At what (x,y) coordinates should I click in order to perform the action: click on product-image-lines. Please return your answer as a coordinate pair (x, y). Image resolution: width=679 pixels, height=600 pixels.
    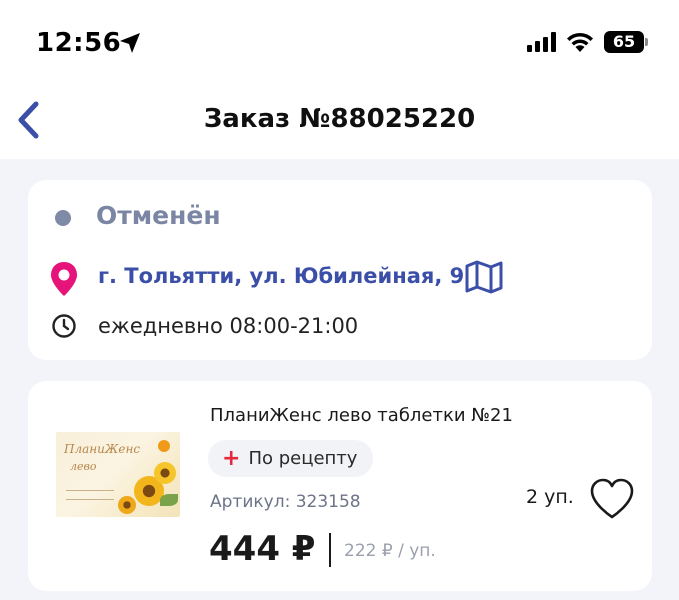
    Looking at the image, I should click on (90, 495).